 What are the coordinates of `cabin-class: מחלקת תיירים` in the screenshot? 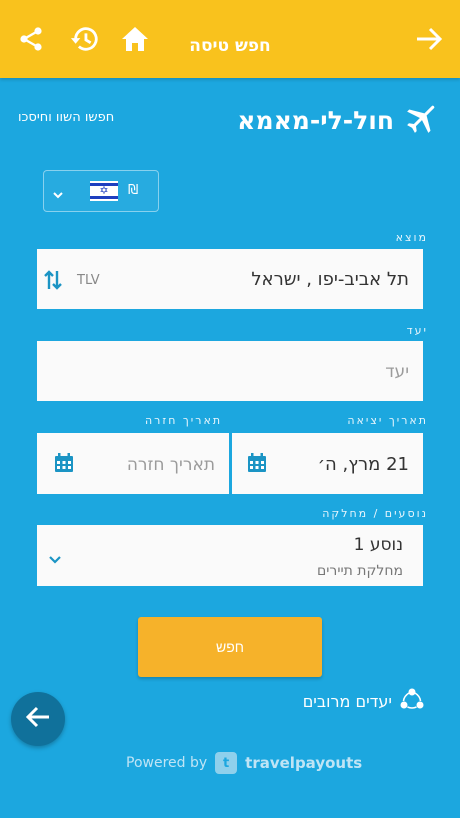 It's located at (360, 571).